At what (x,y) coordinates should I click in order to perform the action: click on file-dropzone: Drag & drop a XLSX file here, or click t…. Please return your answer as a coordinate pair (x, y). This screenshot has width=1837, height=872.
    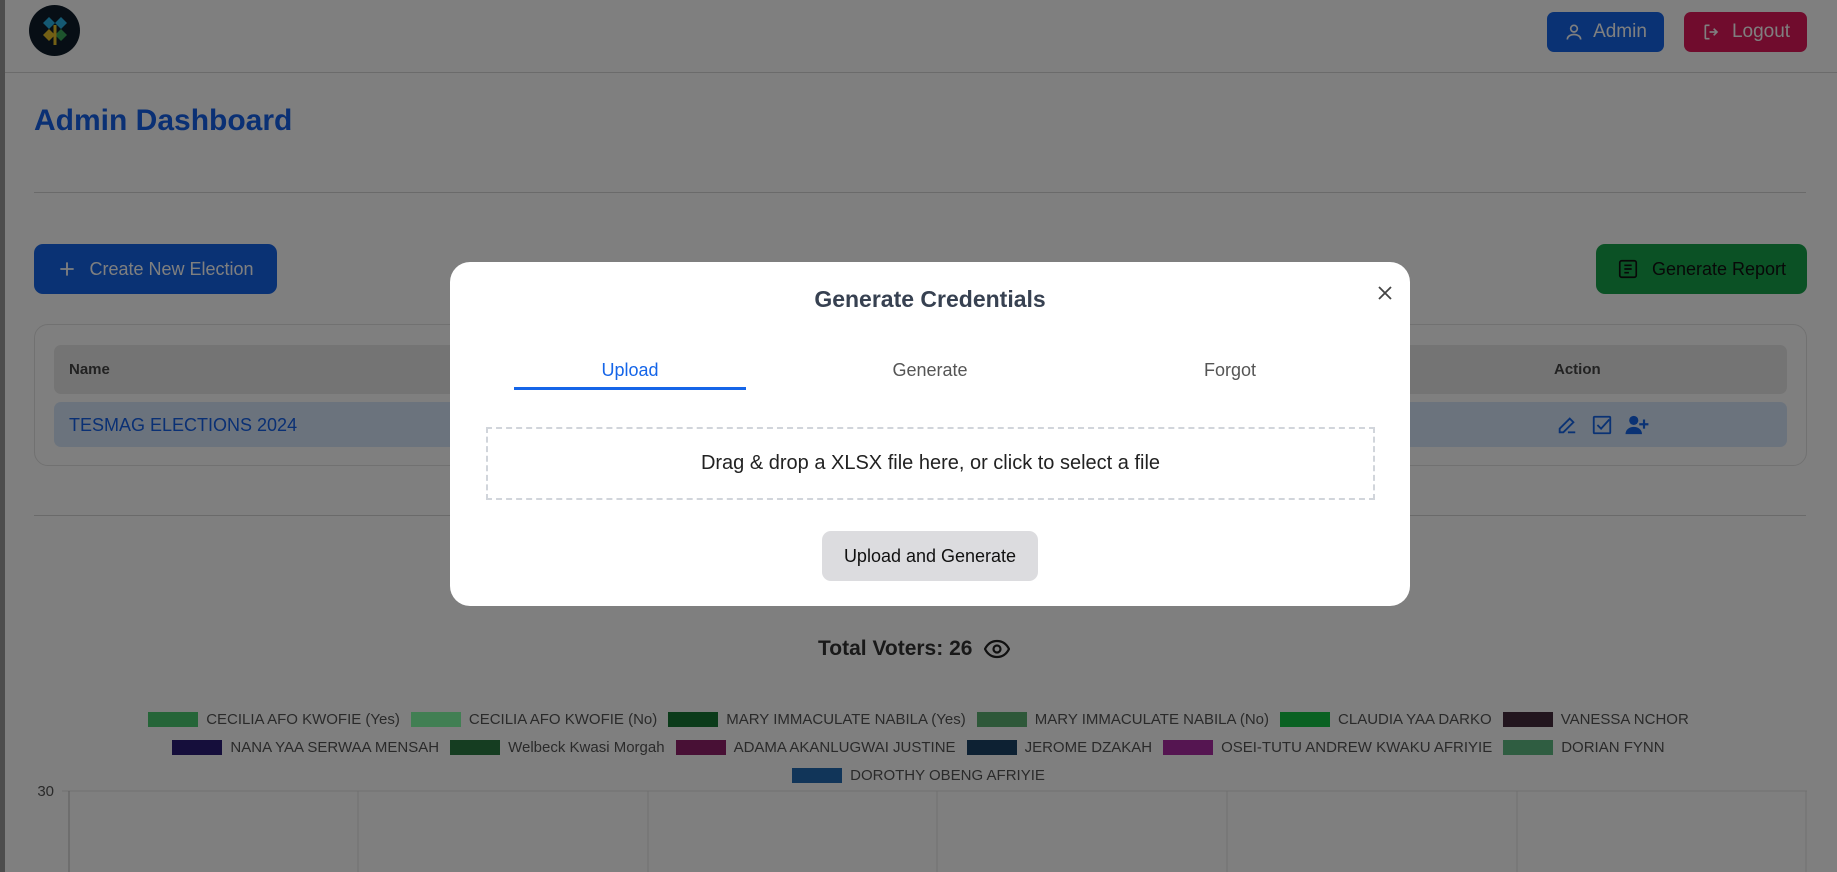
    Looking at the image, I should click on (930, 463).